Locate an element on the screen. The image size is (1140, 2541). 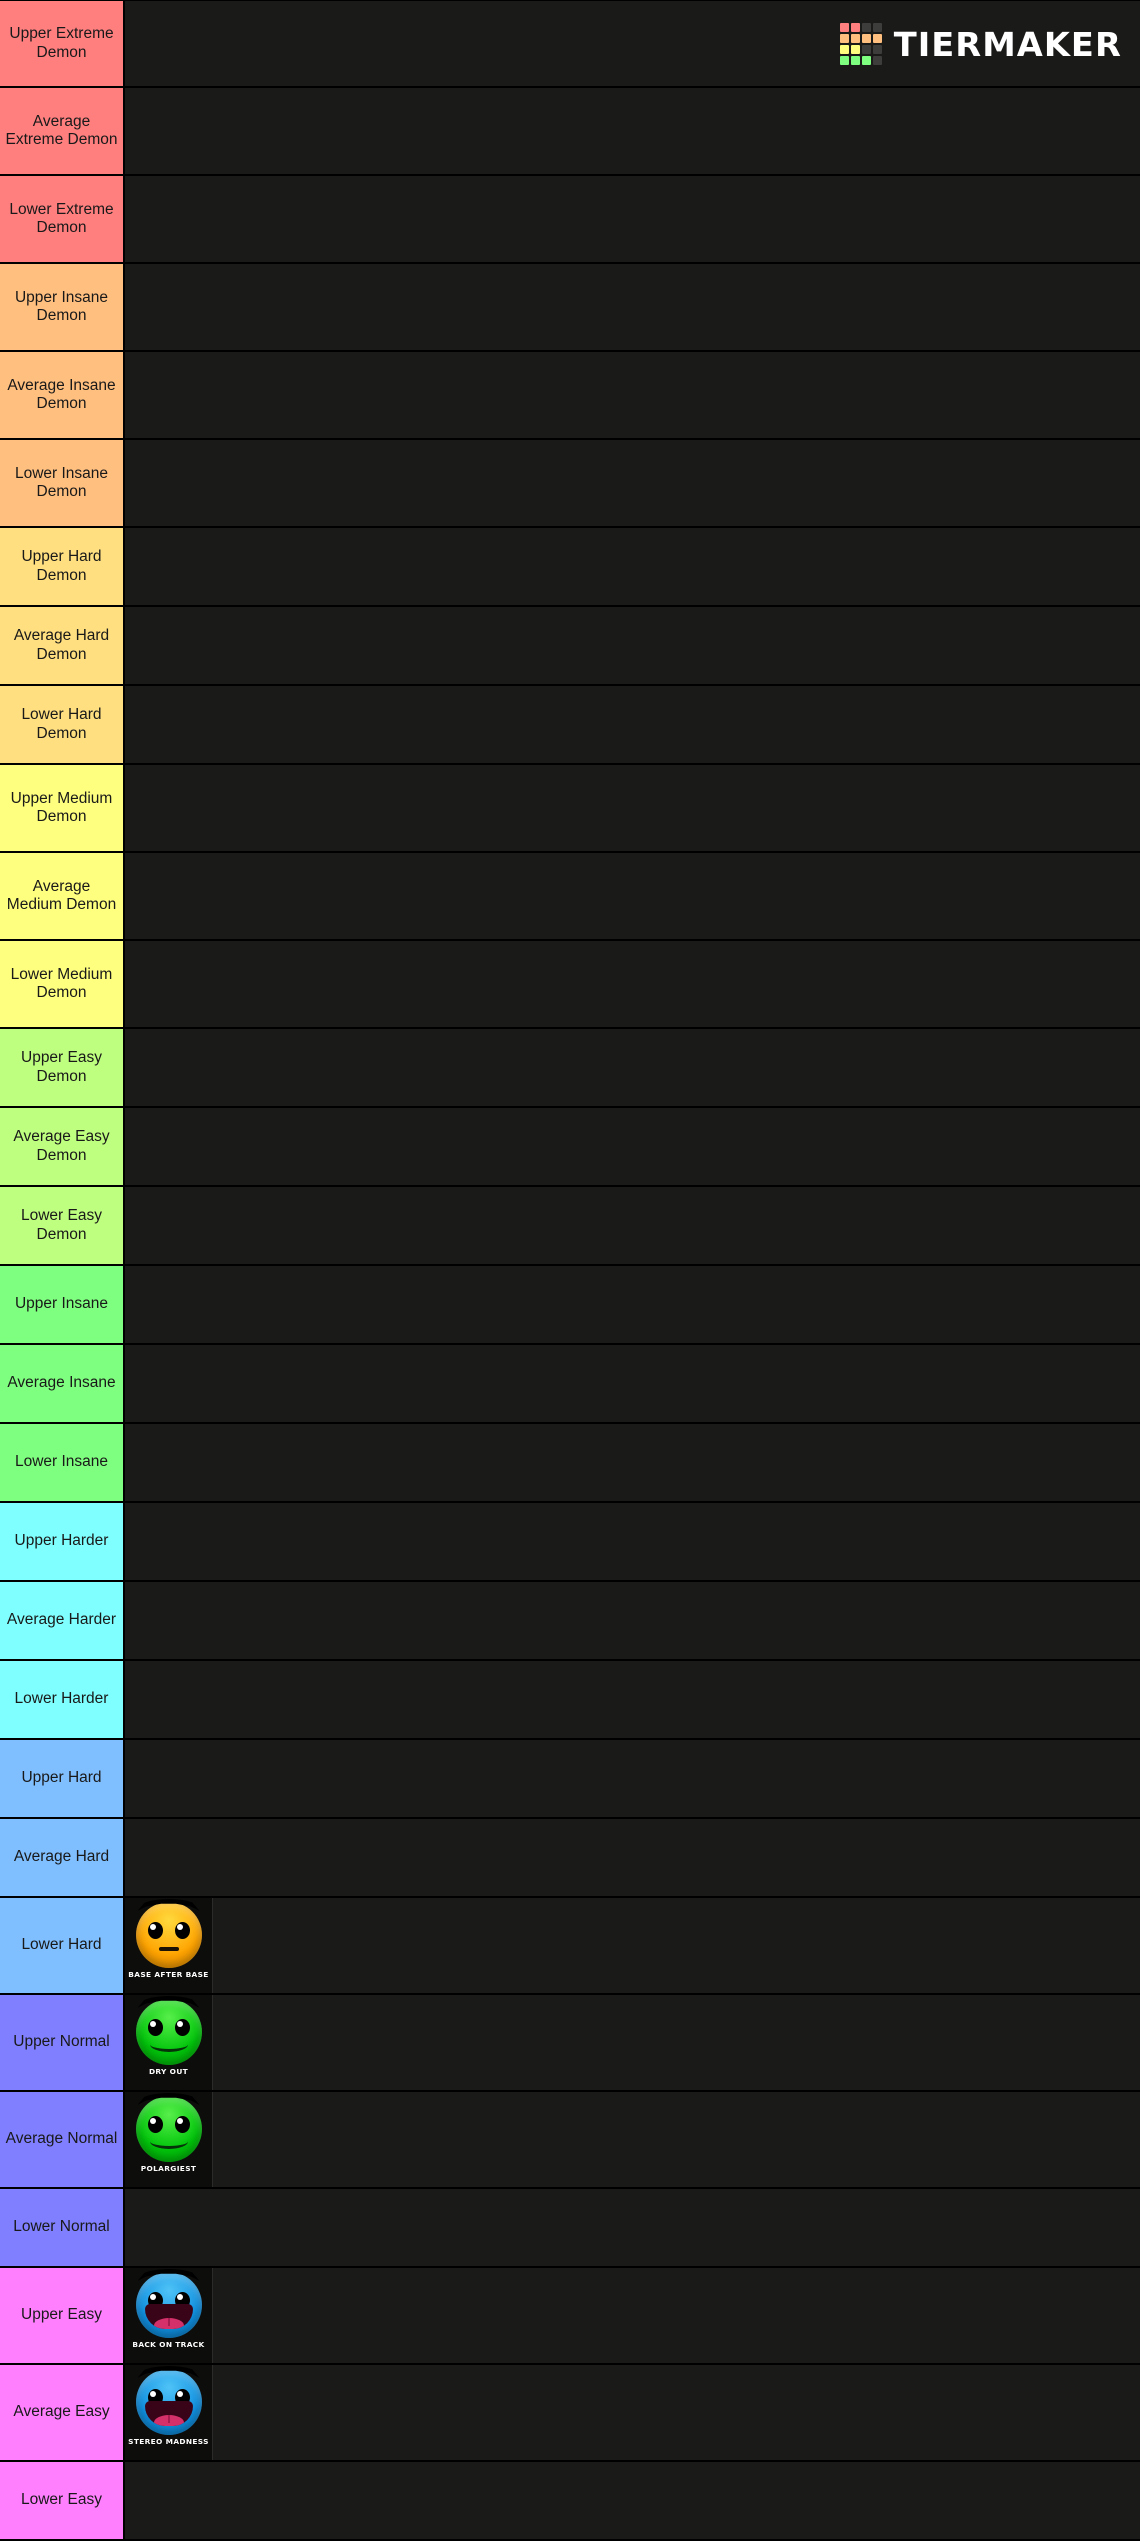
tier-dropzone: DRY OUT is located at coordinates (632, 2042).